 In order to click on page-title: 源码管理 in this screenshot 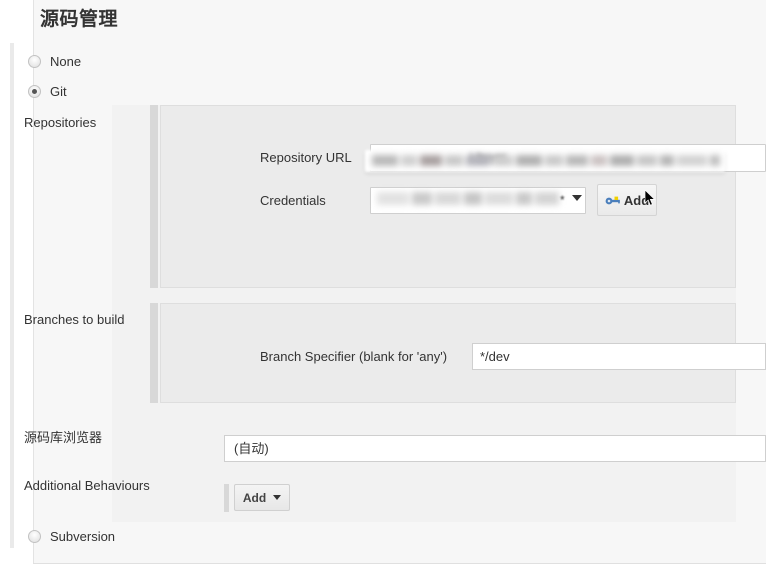, I will do `click(79, 19)`.